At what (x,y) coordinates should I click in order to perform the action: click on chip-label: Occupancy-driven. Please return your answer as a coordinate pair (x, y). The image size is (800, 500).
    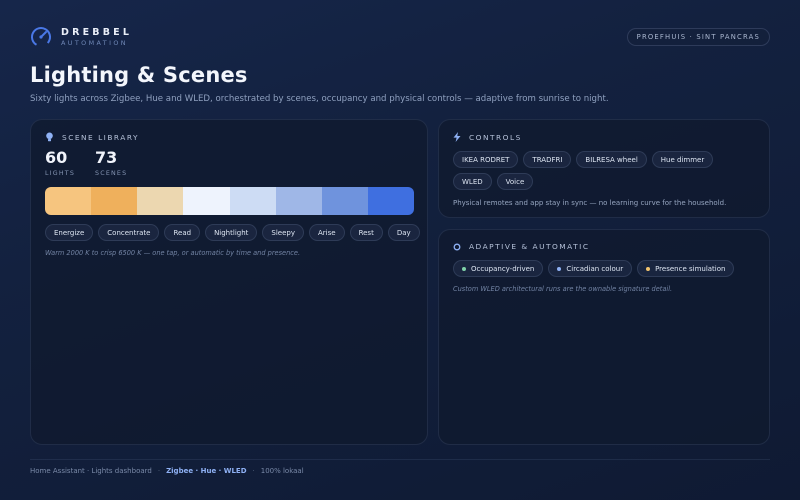
    Looking at the image, I should click on (503, 268).